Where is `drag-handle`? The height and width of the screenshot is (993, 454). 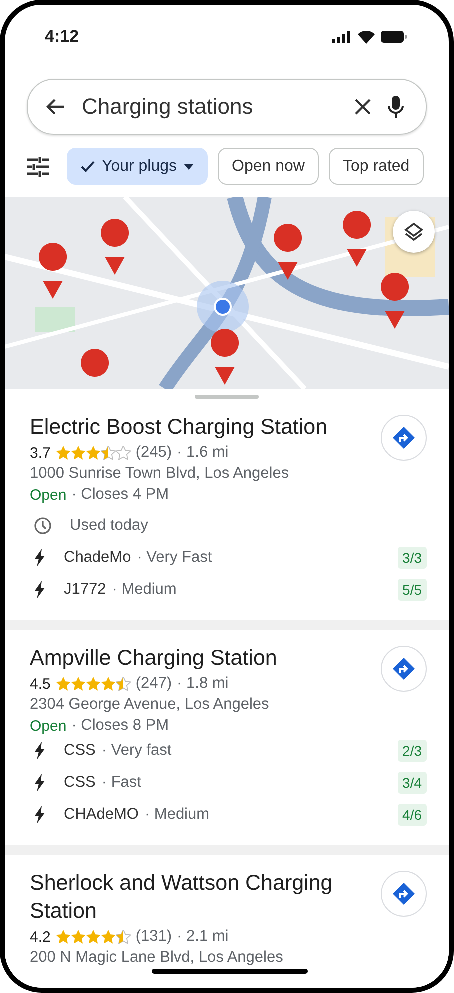
drag-handle is located at coordinates (227, 397).